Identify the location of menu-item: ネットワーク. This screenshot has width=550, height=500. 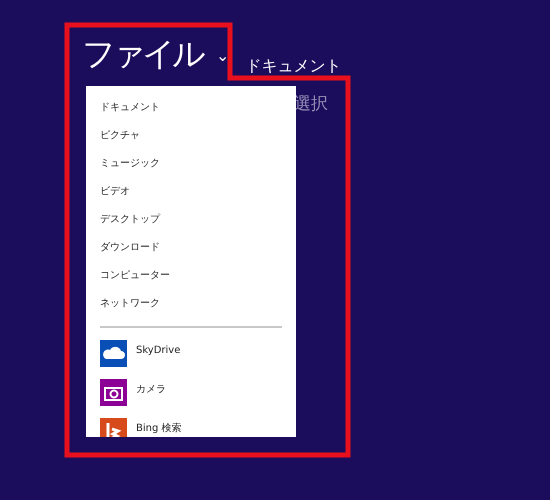
(191, 306).